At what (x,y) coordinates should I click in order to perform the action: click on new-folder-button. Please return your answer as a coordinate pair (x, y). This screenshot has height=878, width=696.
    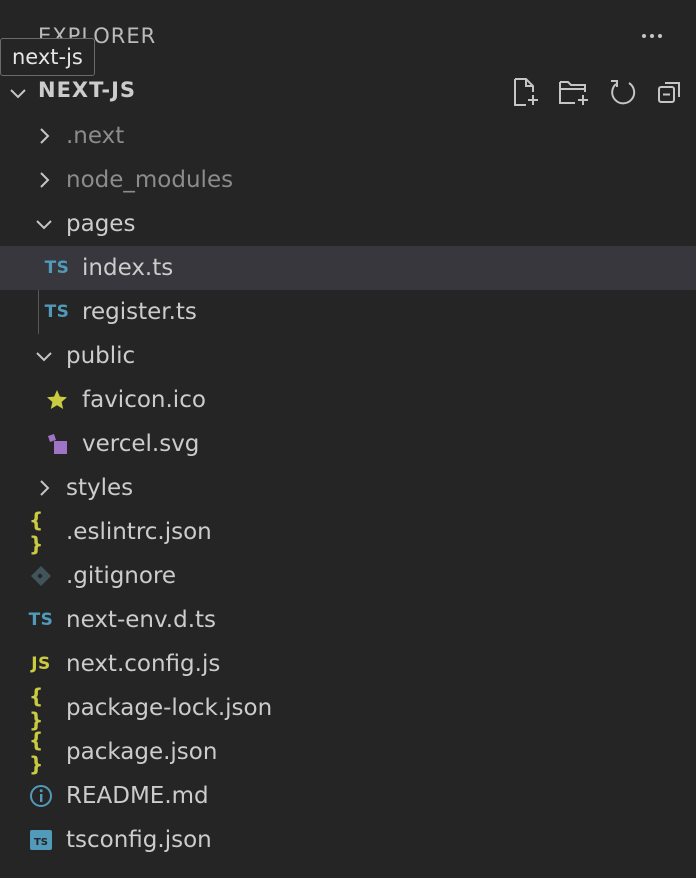
    Looking at the image, I should click on (574, 92).